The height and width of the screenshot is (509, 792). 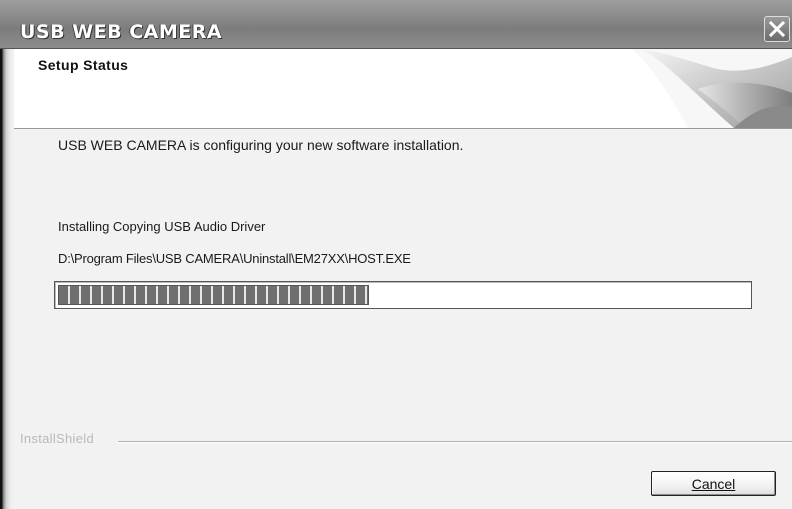 I want to click on title-bar: USB WEB CAMERA, so click(x=396, y=24).